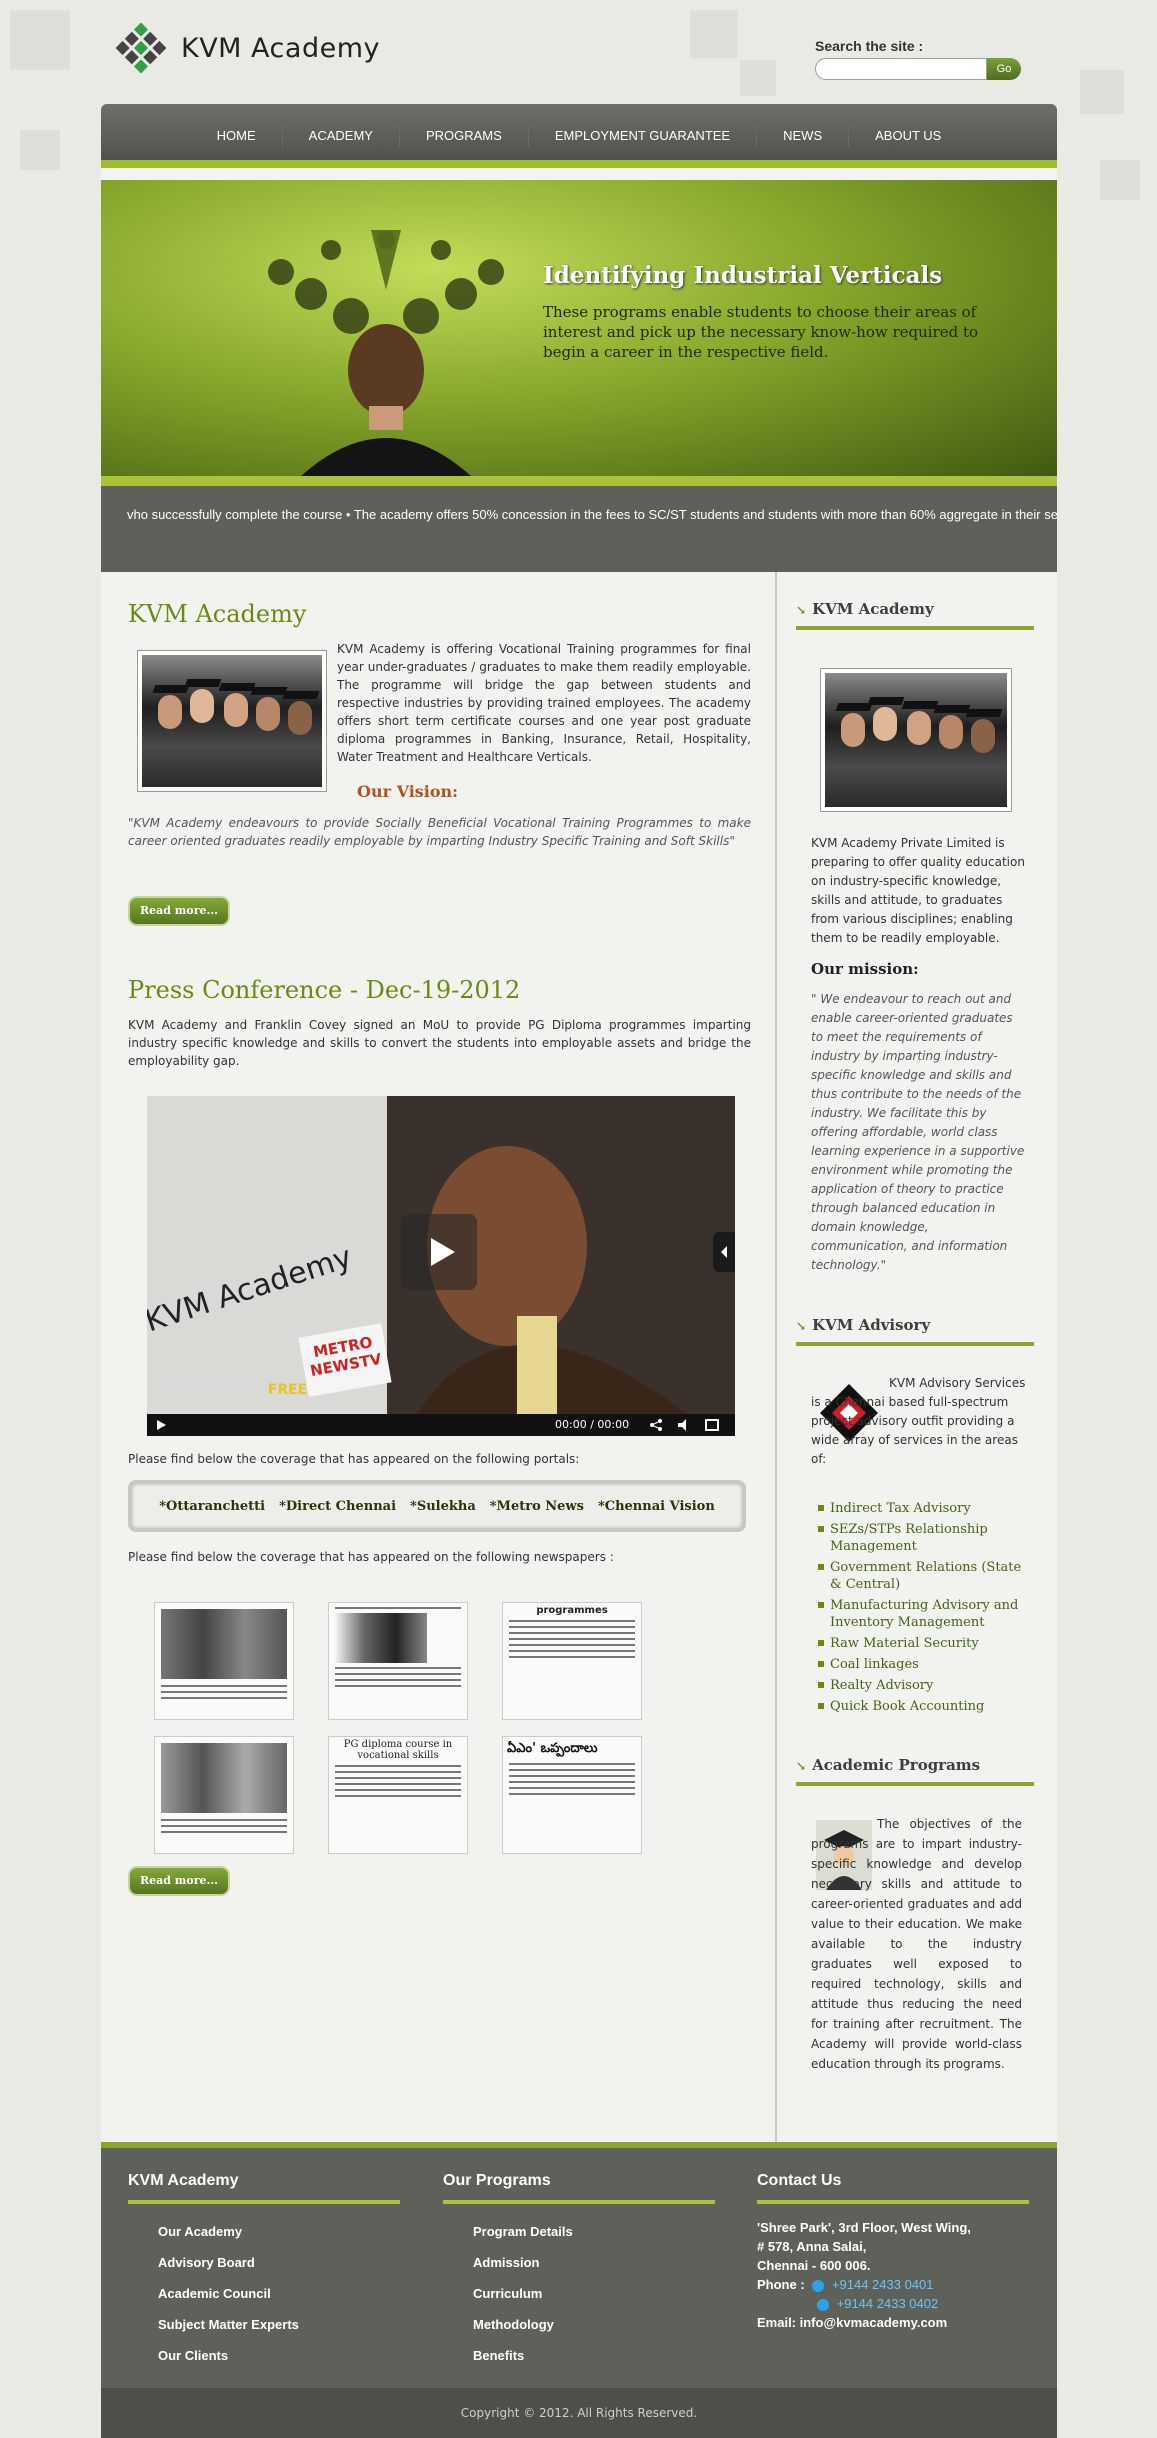 This screenshot has height=2438, width=1157. I want to click on portal-link: *Ottaranchetti, so click(212, 1506).